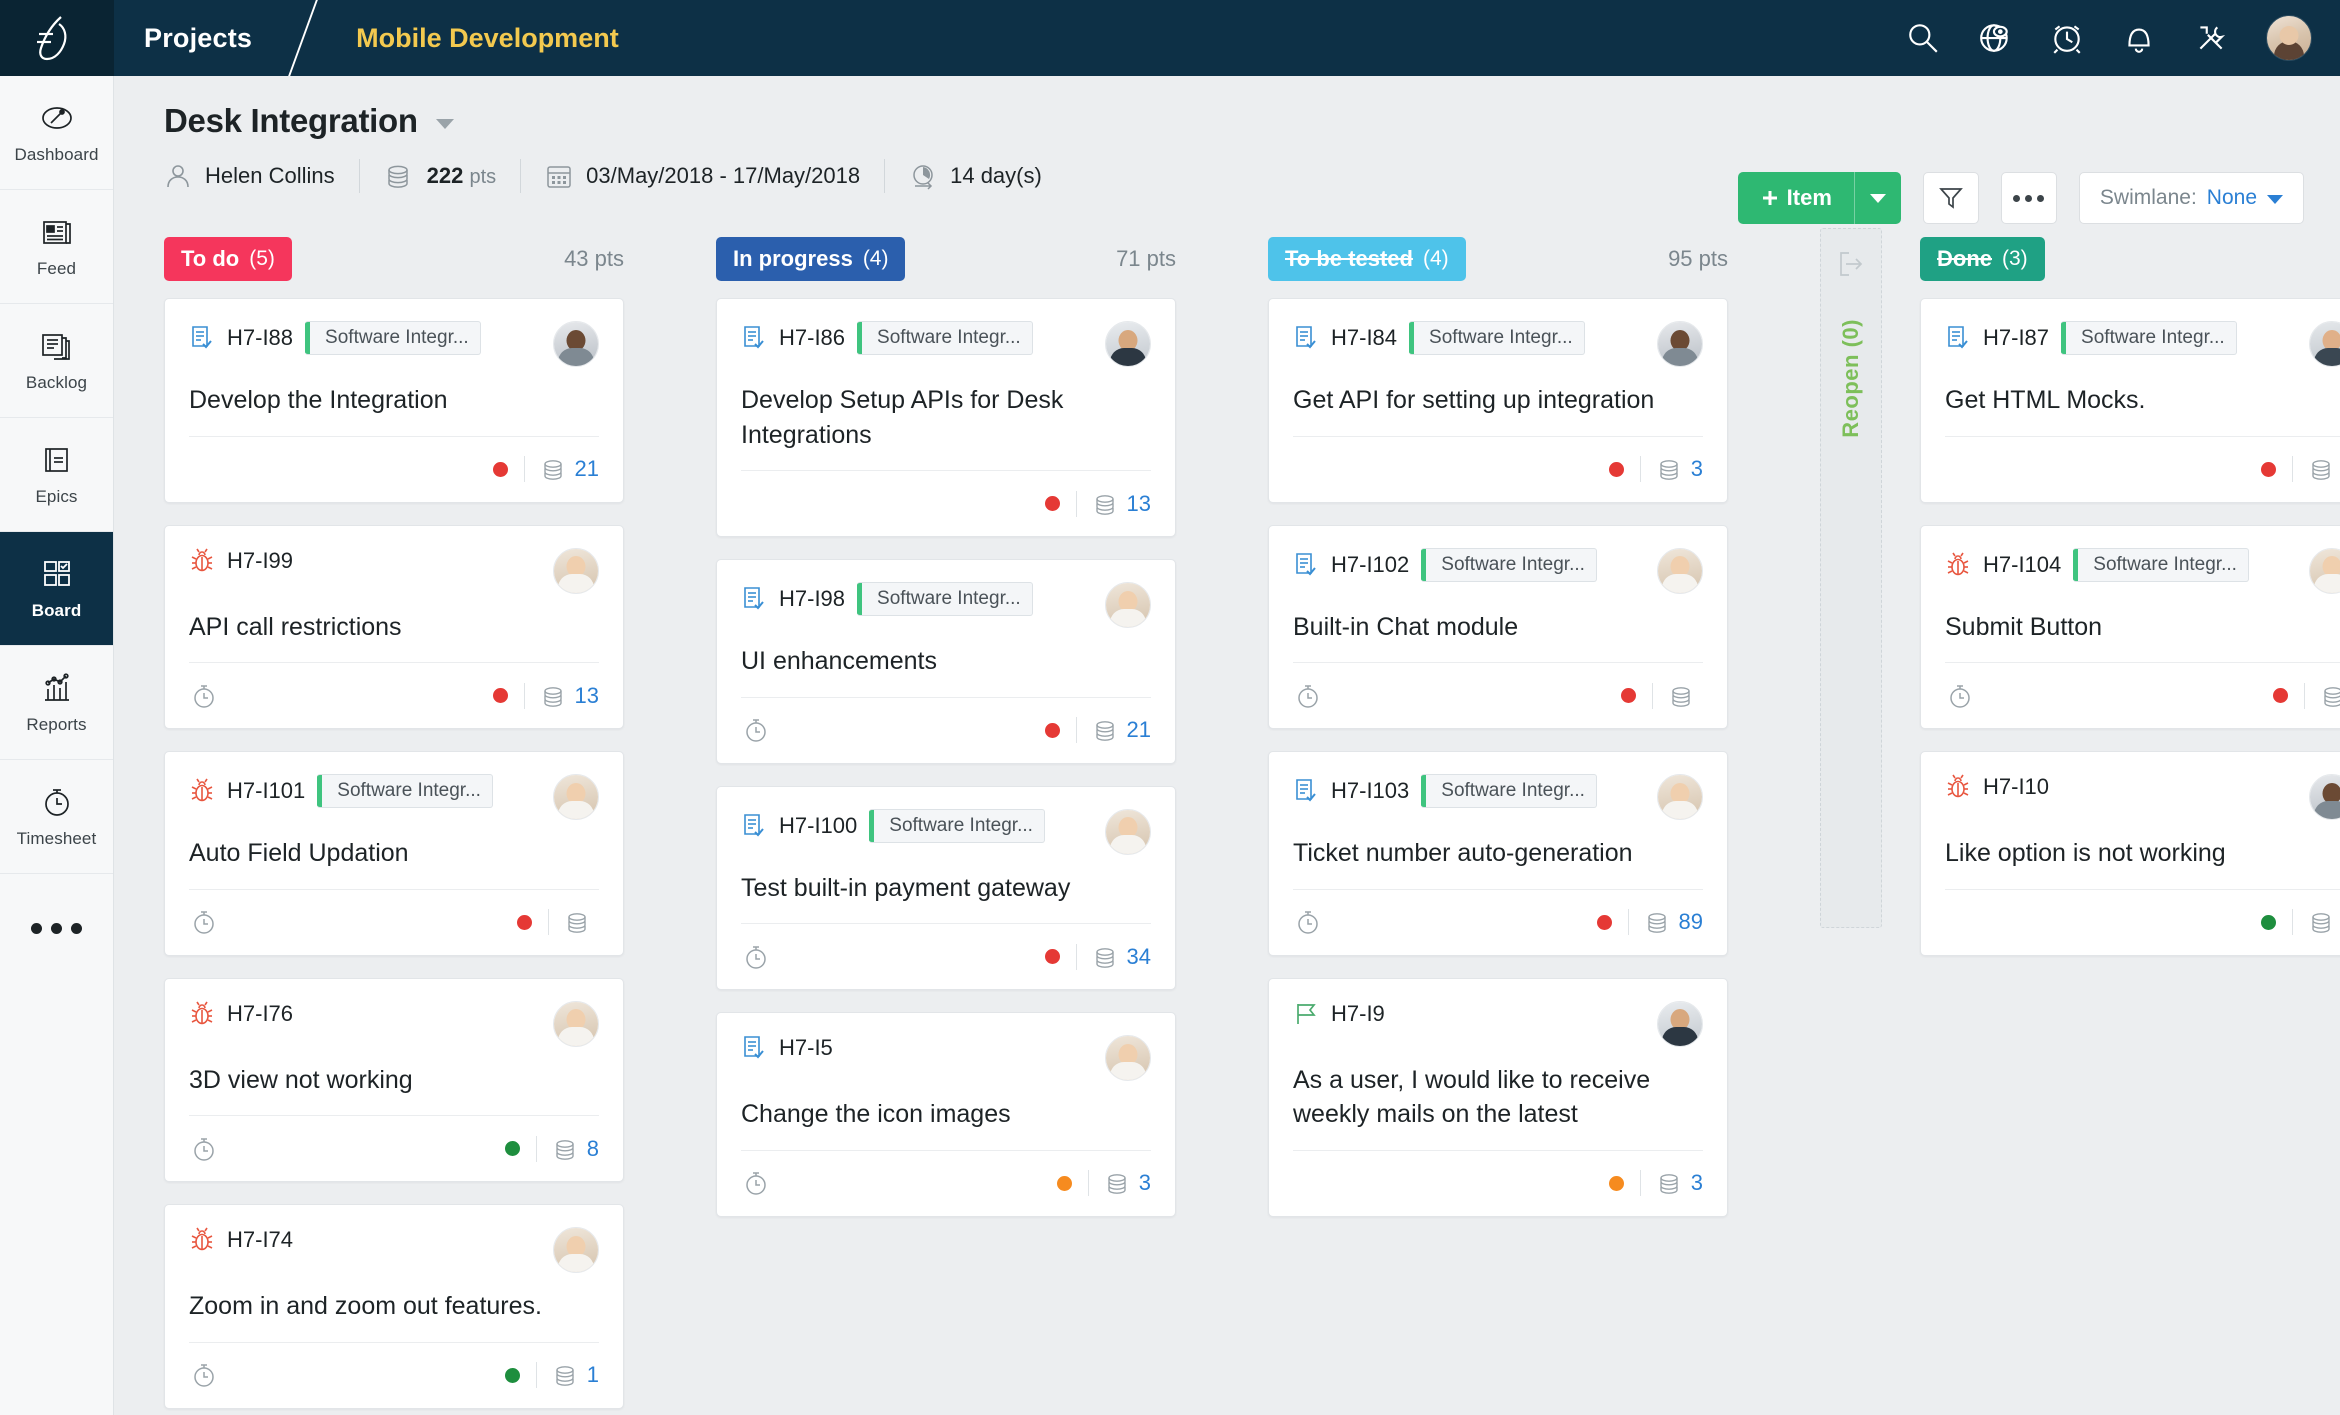 This screenshot has height=1415, width=2340. Describe the element at coordinates (198, 38) in the screenshot. I see `nav-projects-link: Projects` at that location.